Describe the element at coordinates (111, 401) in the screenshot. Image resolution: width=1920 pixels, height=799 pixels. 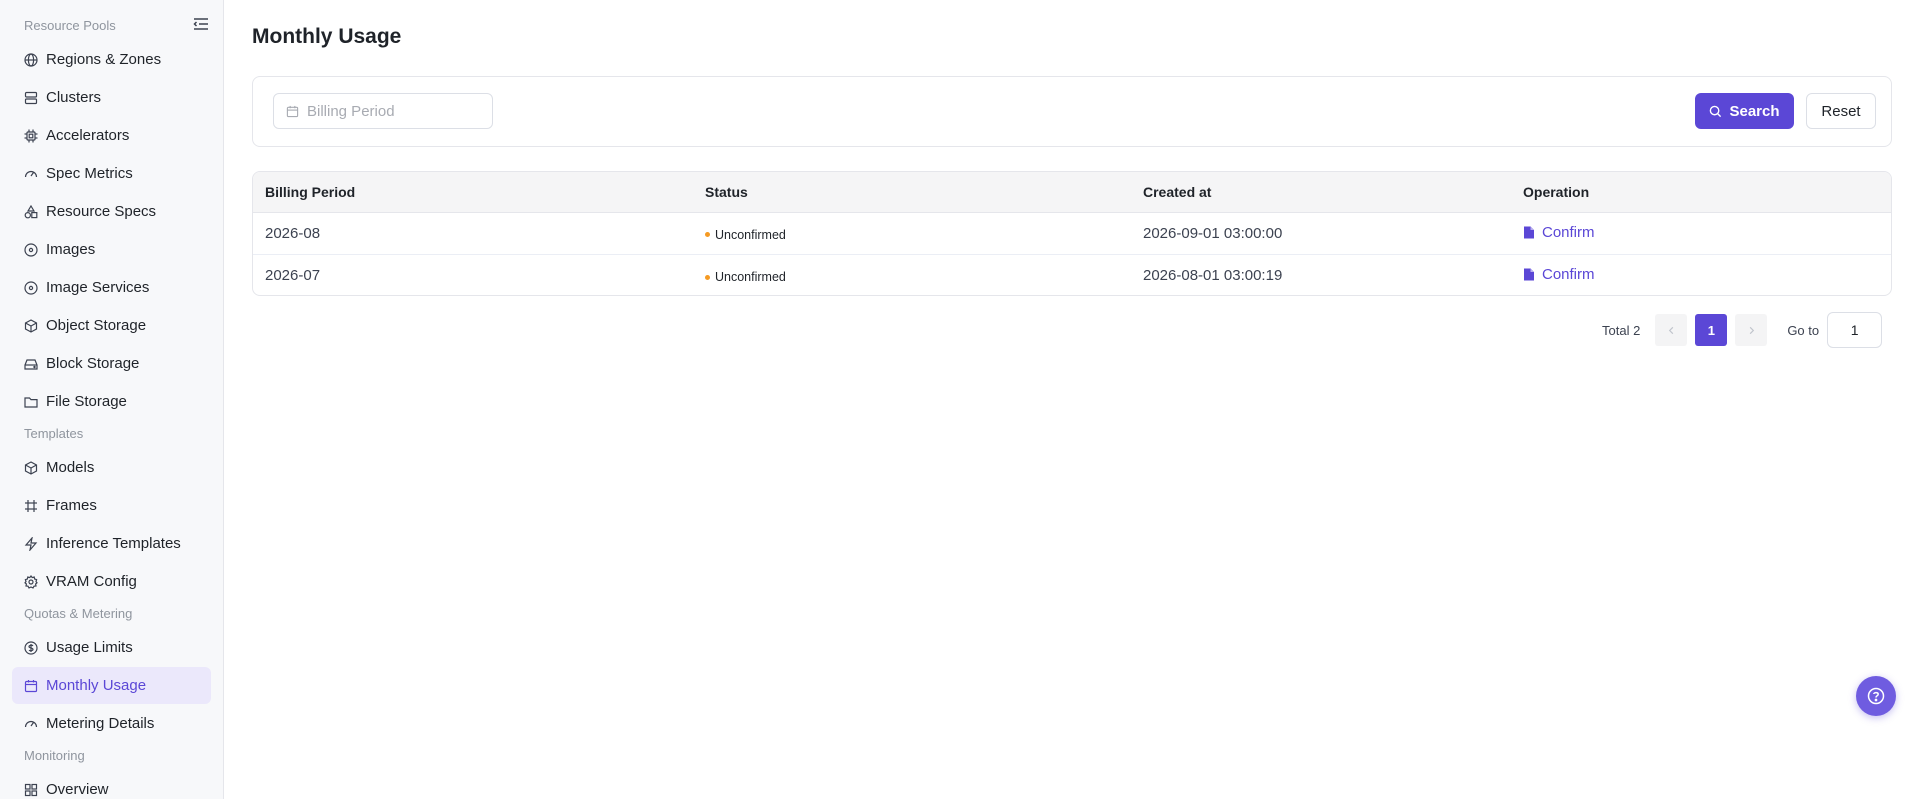
I see `sidebar-item-file-storage: File Storage` at that location.